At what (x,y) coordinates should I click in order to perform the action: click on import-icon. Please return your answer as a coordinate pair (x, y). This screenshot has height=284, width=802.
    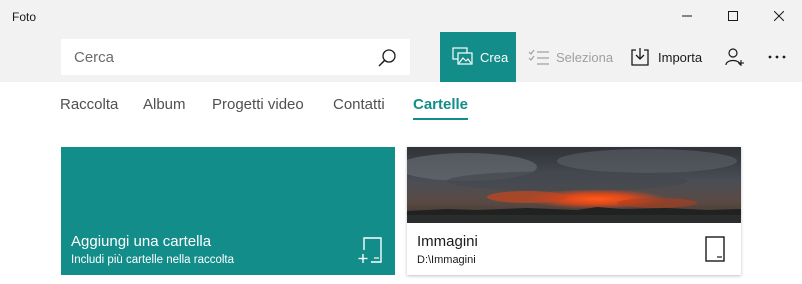
    Looking at the image, I should click on (640, 57).